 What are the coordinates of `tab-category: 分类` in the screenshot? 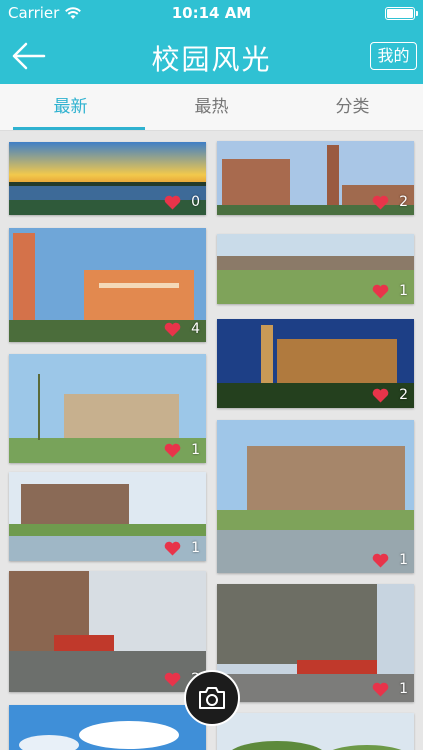 It's located at (352, 107).